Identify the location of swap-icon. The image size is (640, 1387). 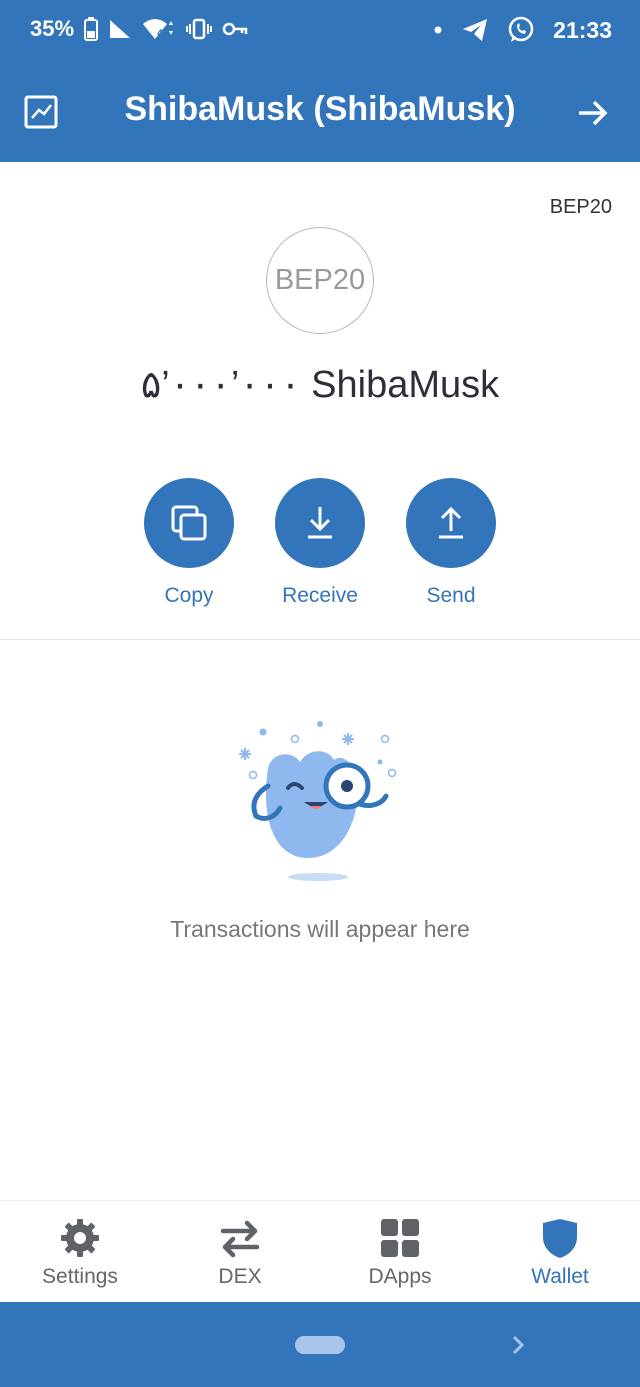
(240, 1238).